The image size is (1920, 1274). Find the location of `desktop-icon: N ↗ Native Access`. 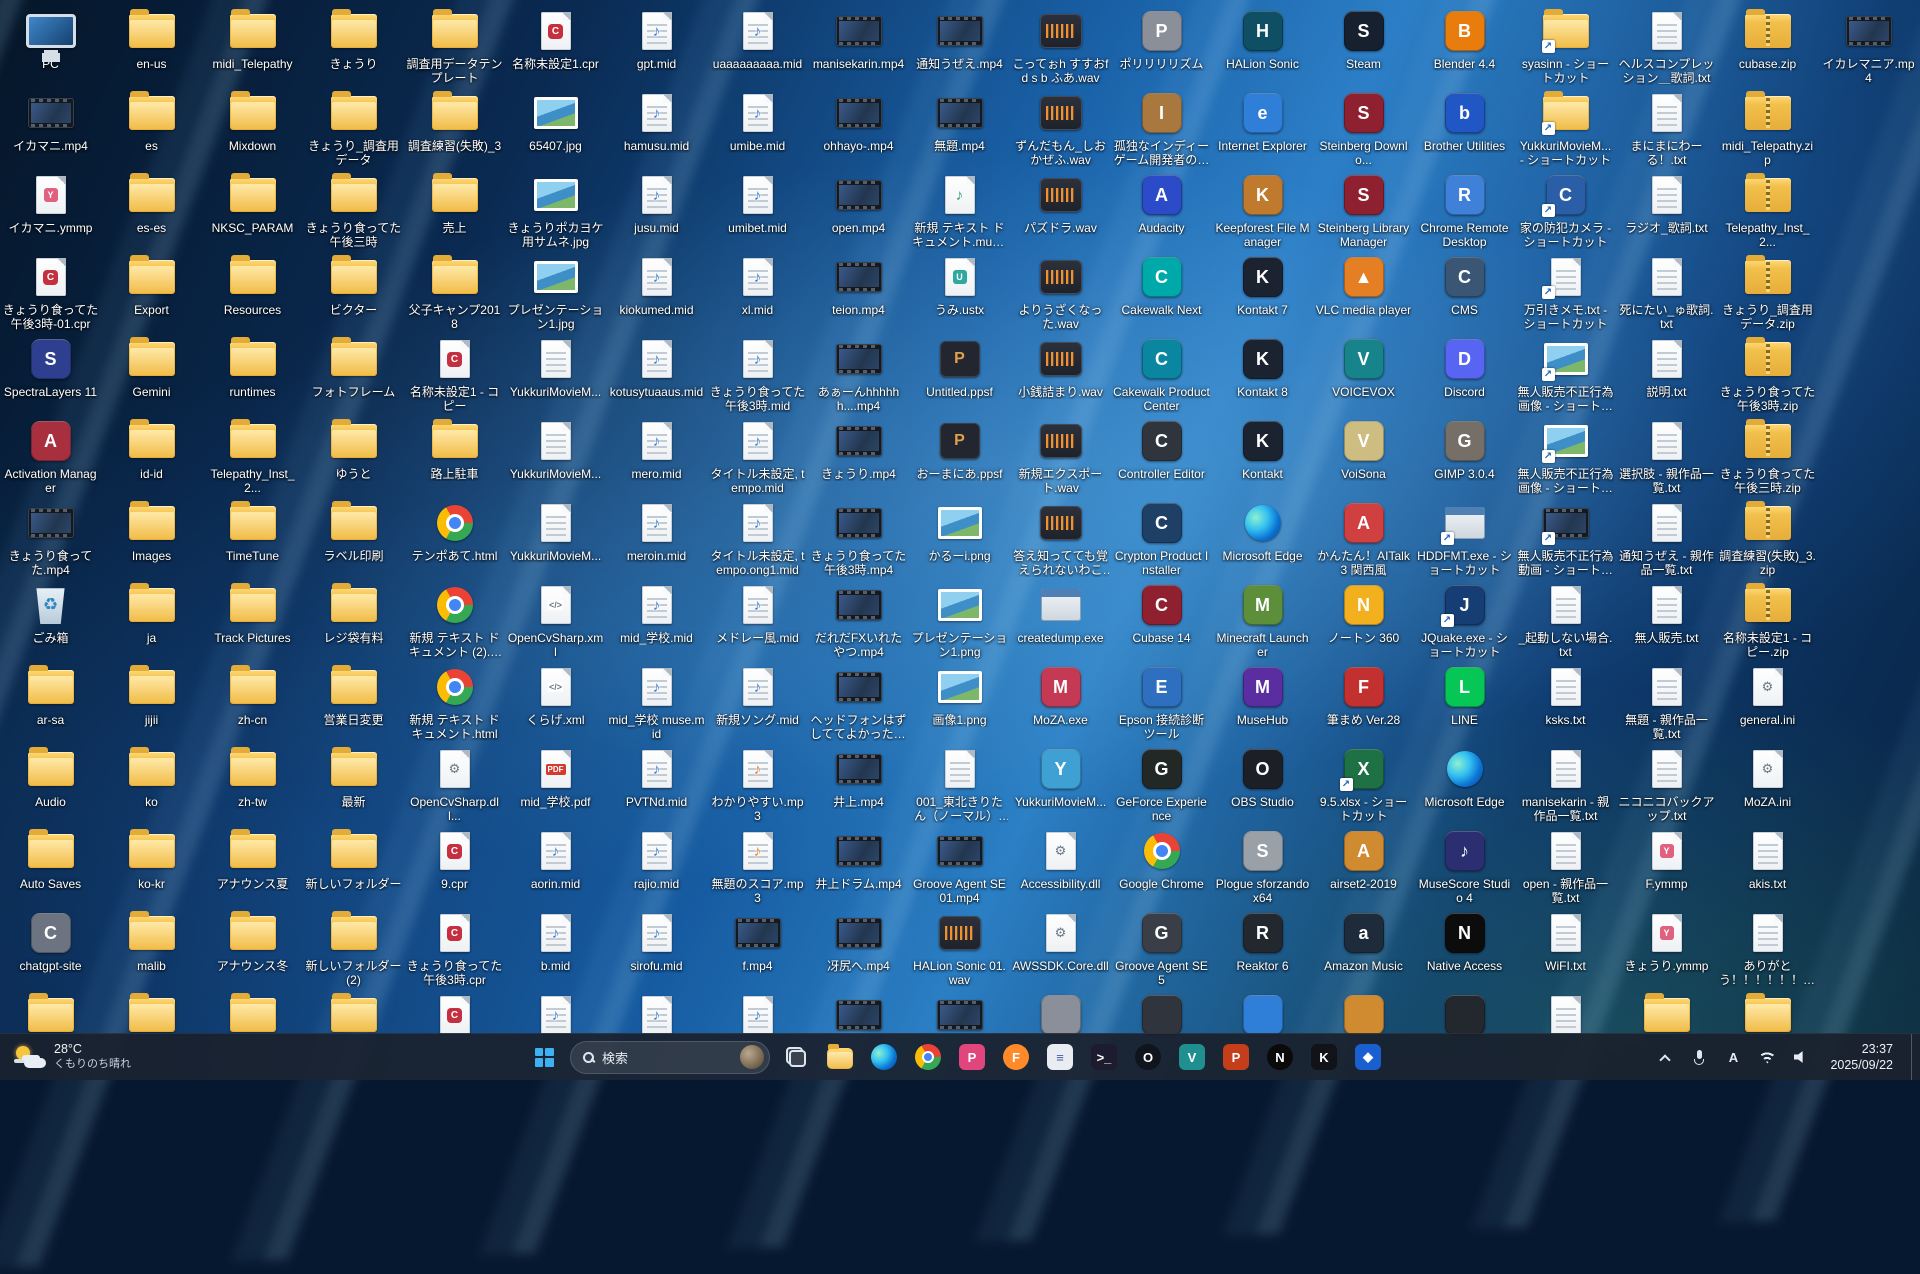

desktop-icon: N ↗ Native Access is located at coordinates (1464, 949).